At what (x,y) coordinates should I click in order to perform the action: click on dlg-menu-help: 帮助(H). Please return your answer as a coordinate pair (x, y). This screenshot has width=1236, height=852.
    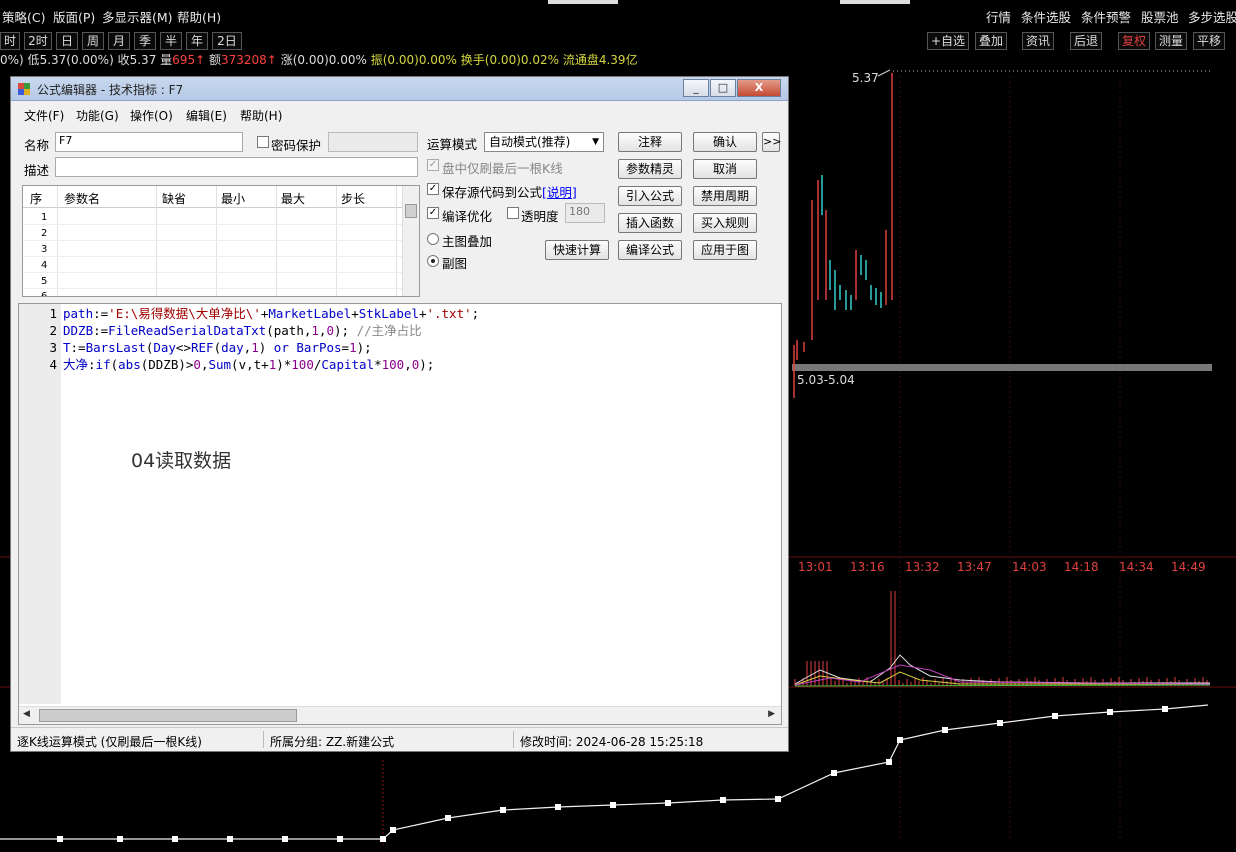
    Looking at the image, I should click on (261, 115).